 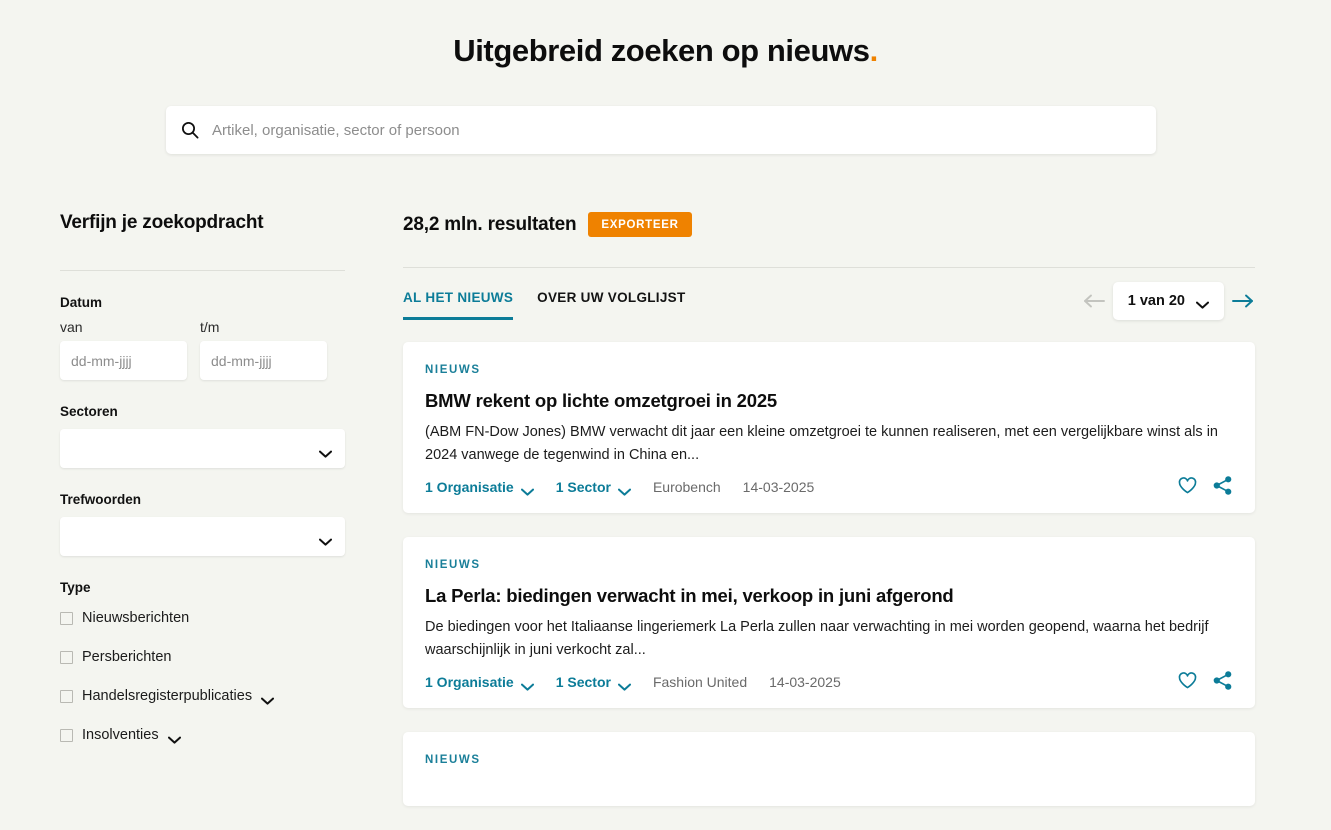 What do you see at coordinates (640, 224) in the screenshot?
I see `export-button: EXPORTEER` at bounding box center [640, 224].